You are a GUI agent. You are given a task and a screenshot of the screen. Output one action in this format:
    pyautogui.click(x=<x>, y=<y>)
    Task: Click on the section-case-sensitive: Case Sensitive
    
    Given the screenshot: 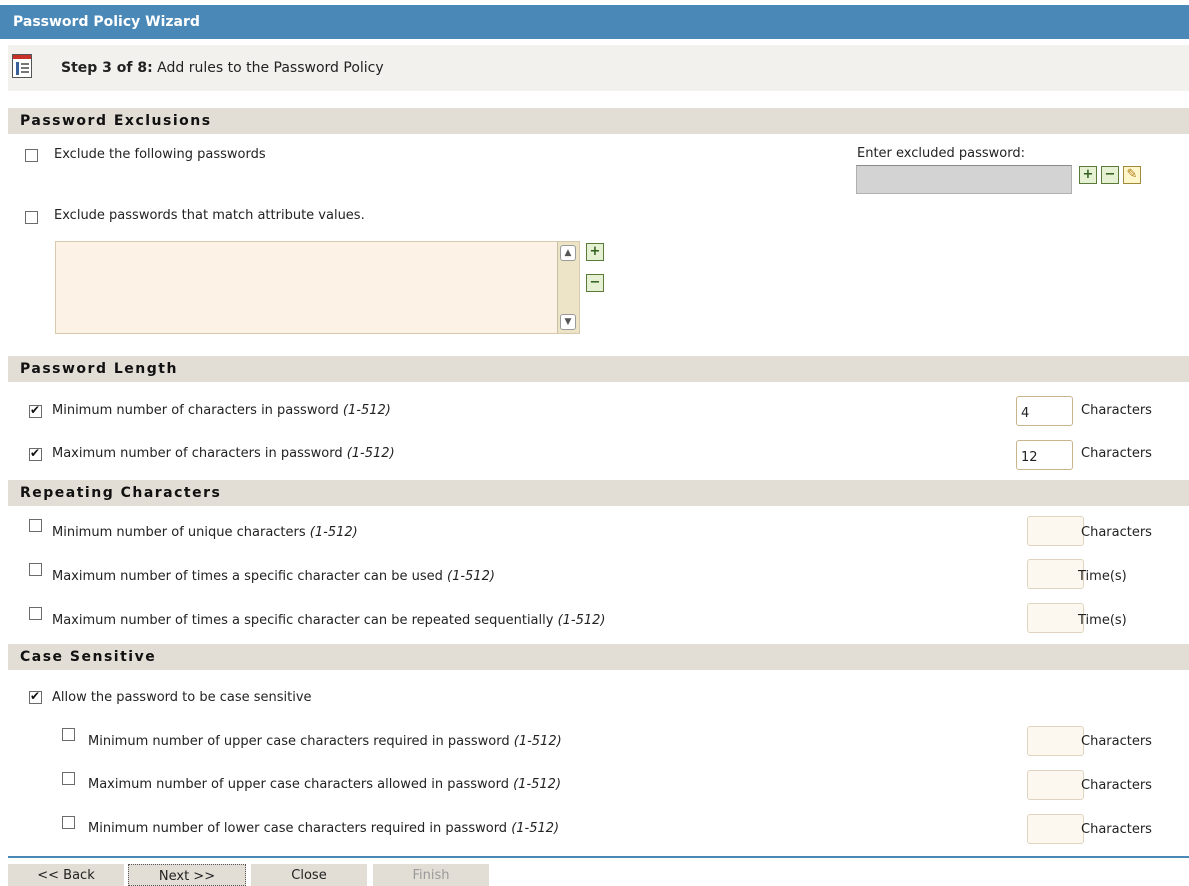 What is the action you would take?
    pyautogui.click(x=598, y=657)
    